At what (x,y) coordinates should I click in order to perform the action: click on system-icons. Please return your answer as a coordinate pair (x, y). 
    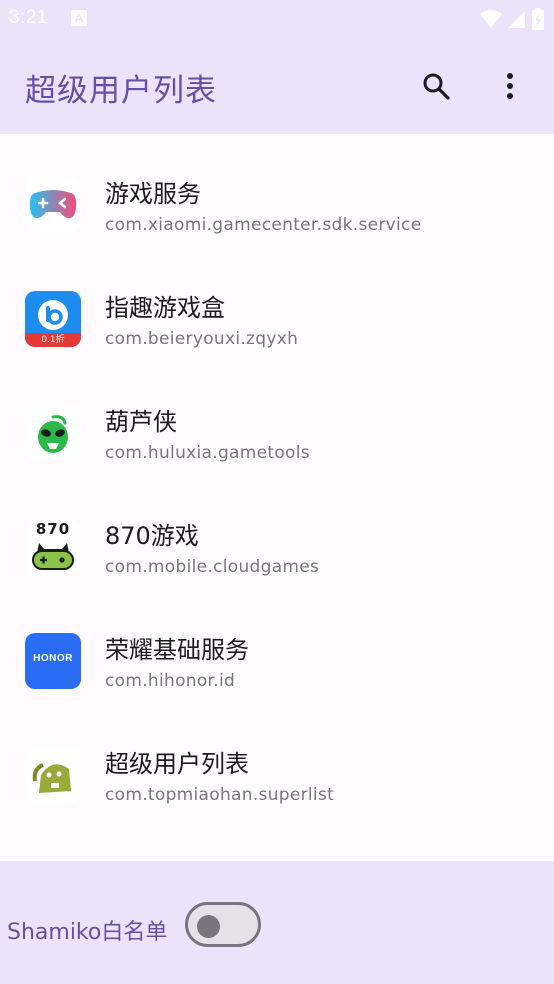
    Looking at the image, I should click on (512, 19).